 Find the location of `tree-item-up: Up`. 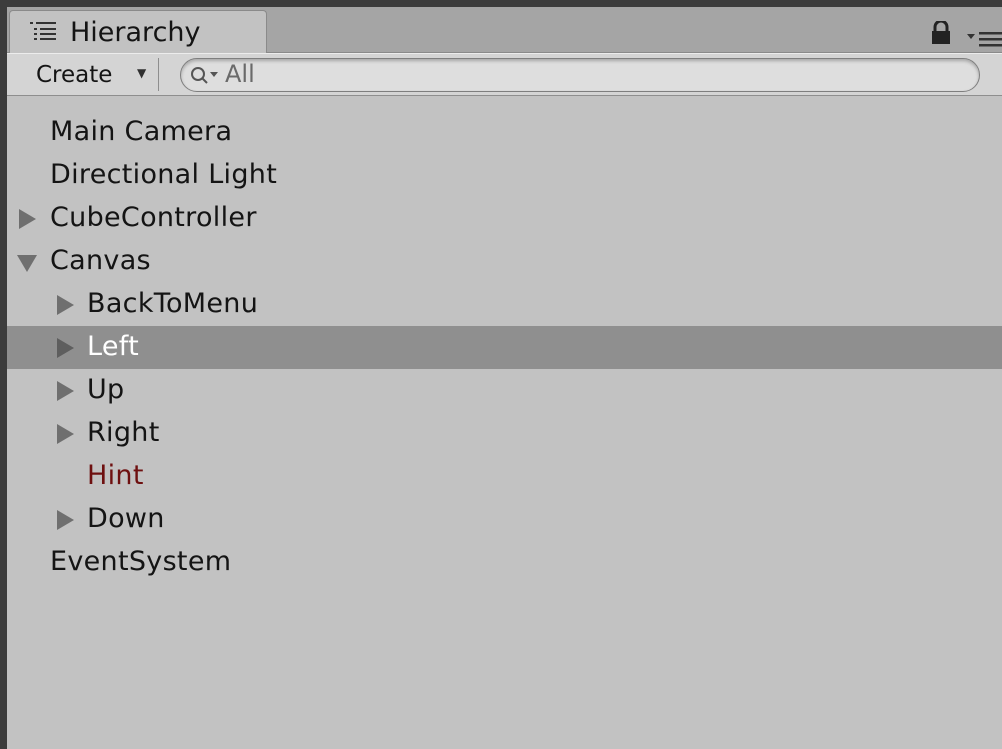

tree-item-up: Up is located at coordinates (504, 390).